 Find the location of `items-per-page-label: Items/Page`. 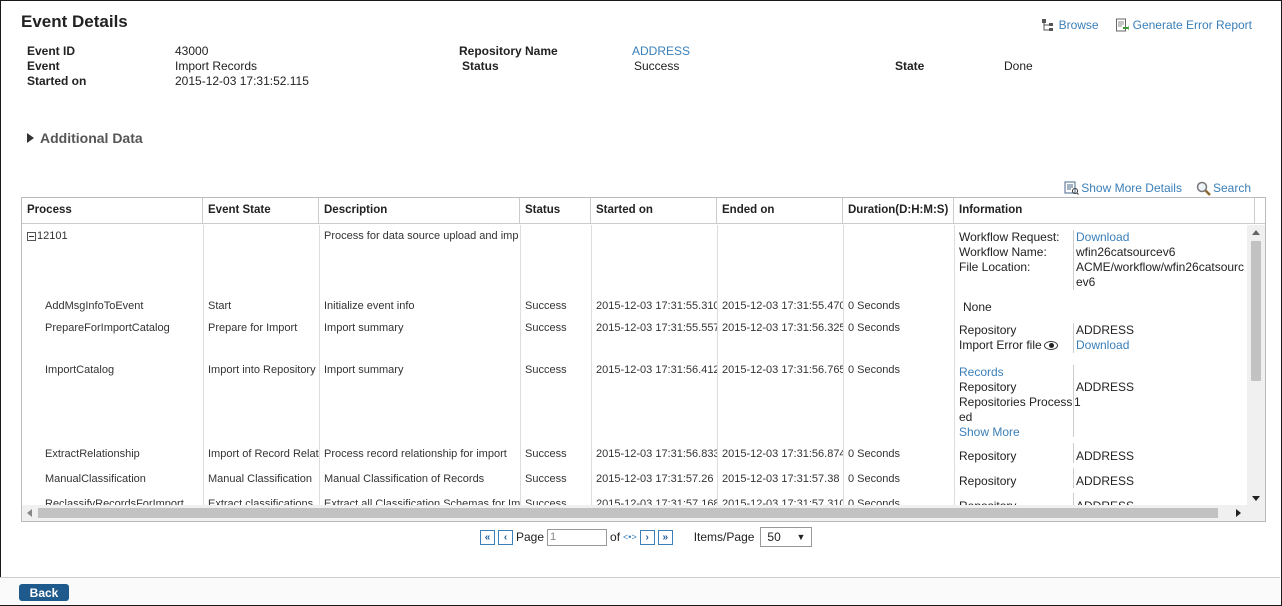

items-per-page-label: Items/Page is located at coordinates (724, 537).